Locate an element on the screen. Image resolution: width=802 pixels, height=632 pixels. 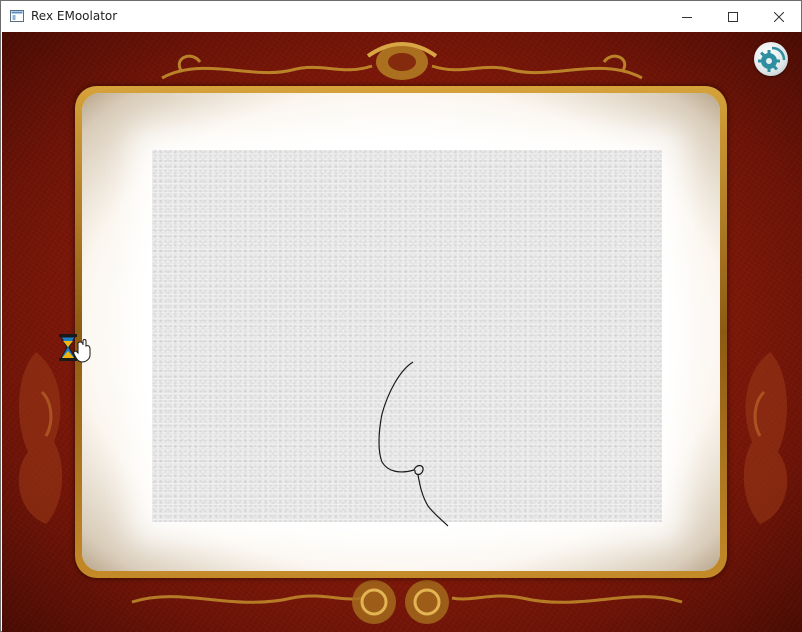
settings-button is located at coordinates (771, 59).